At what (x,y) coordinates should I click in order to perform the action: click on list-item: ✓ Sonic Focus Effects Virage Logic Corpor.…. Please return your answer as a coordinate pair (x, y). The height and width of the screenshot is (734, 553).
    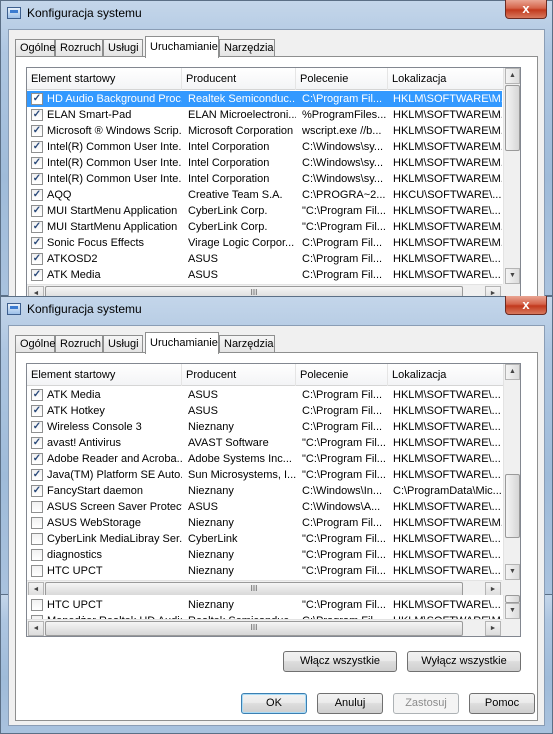
    Looking at the image, I should click on (264, 243).